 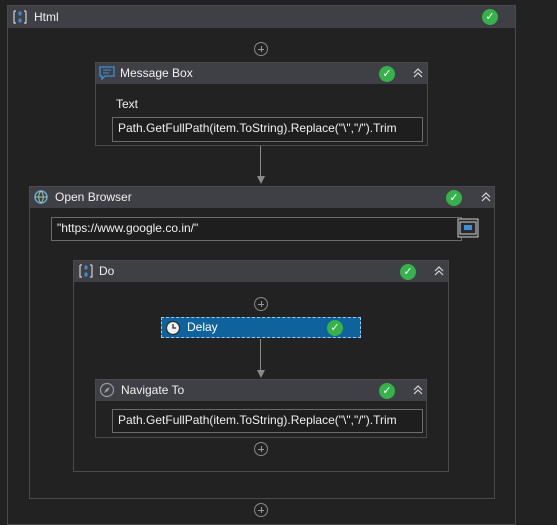 I want to click on message-box-header: Message Box ✓, so click(x=261, y=73).